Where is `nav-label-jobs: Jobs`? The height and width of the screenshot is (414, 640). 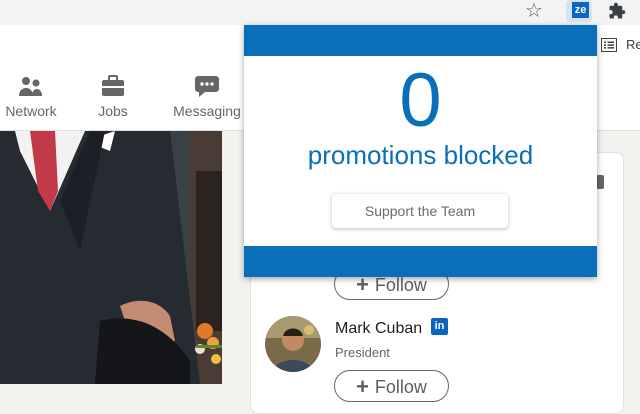
nav-label-jobs: Jobs is located at coordinates (113, 111).